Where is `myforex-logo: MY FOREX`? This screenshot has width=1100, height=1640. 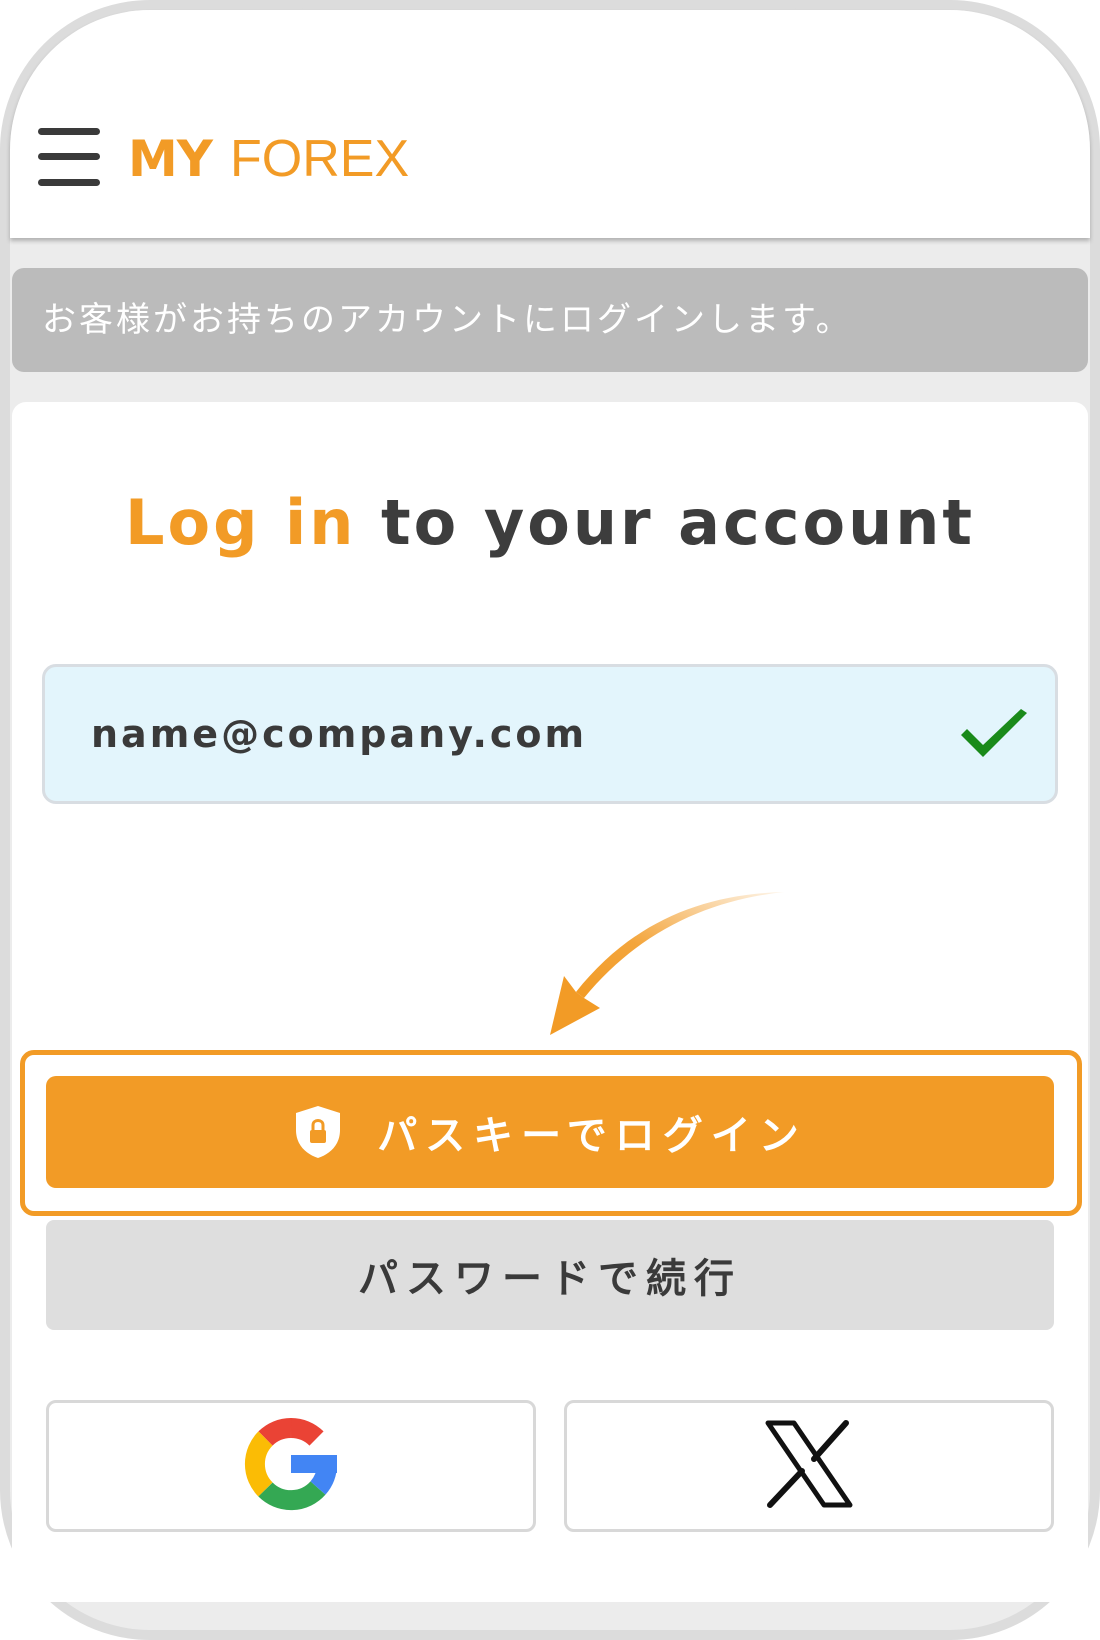
myforex-logo: MY FOREX is located at coordinates (296, 156).